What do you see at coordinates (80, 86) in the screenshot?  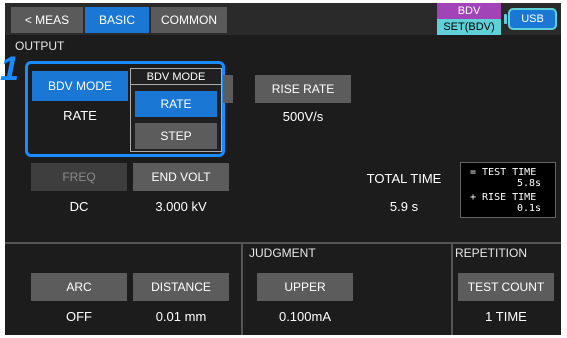 I see `bdv-mode-button: BDV MODE` at bounding box center [80, 86].